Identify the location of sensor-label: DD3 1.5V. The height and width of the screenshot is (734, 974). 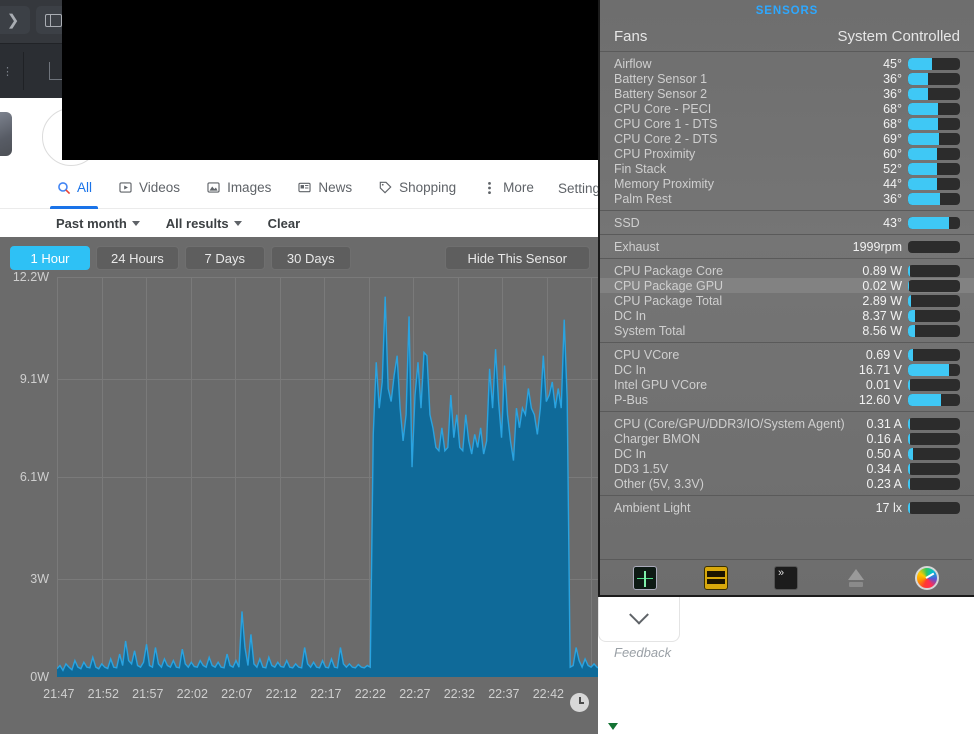
(641, 468).